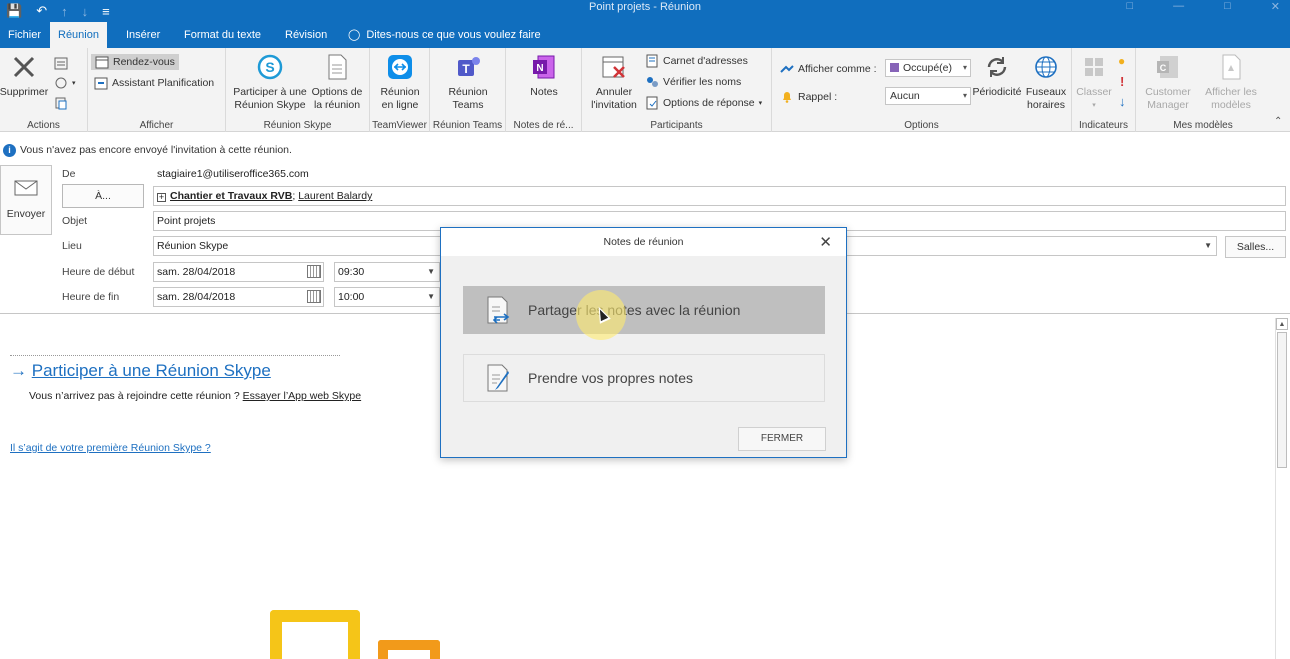 This screenshot has width=1290, height=659. Describe the element at coordinates (544, 92) in the screenshot. I see `notes-label: Notes` at that location.